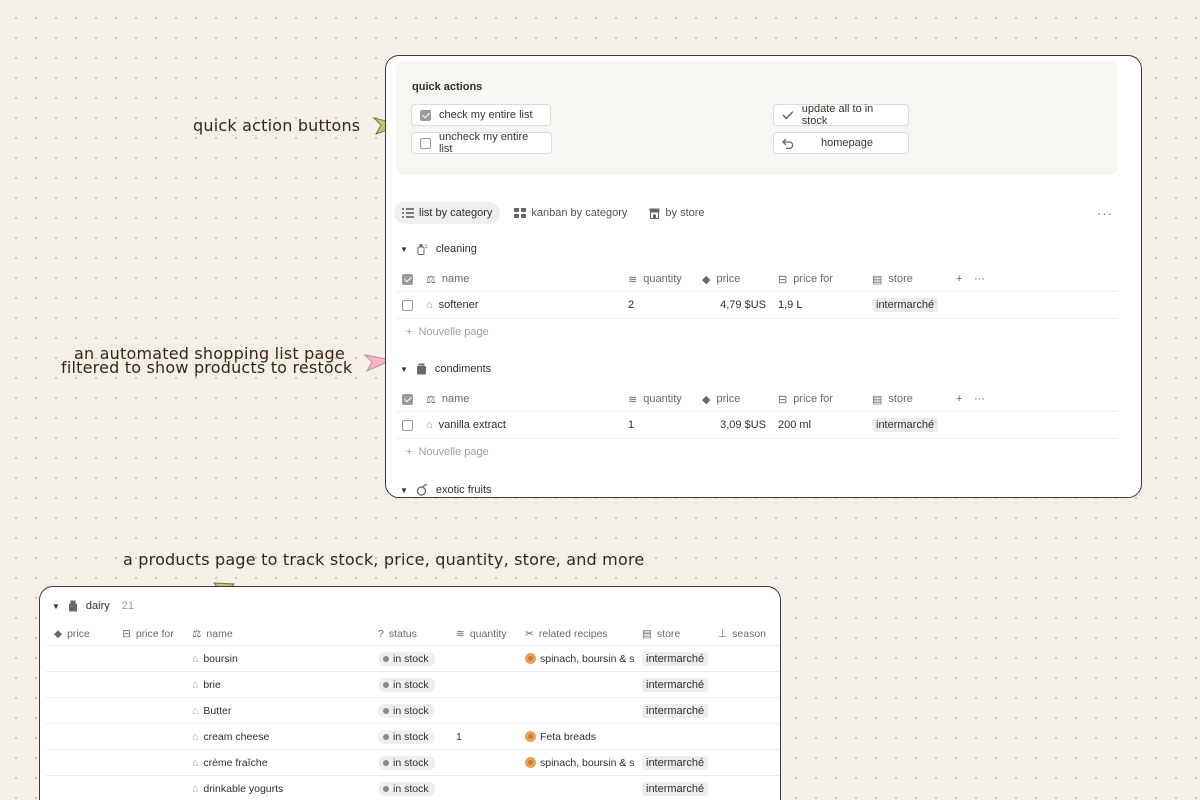 Image resolution: width=1200 pixels, height=800 pixels. I want to click on tab-list-by-category: list by category, so click(447, 213).